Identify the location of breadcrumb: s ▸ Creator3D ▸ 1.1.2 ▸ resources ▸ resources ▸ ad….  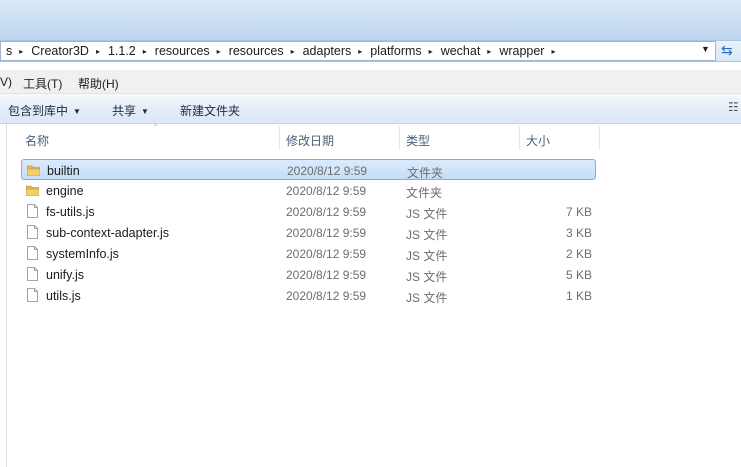
(358, 51).